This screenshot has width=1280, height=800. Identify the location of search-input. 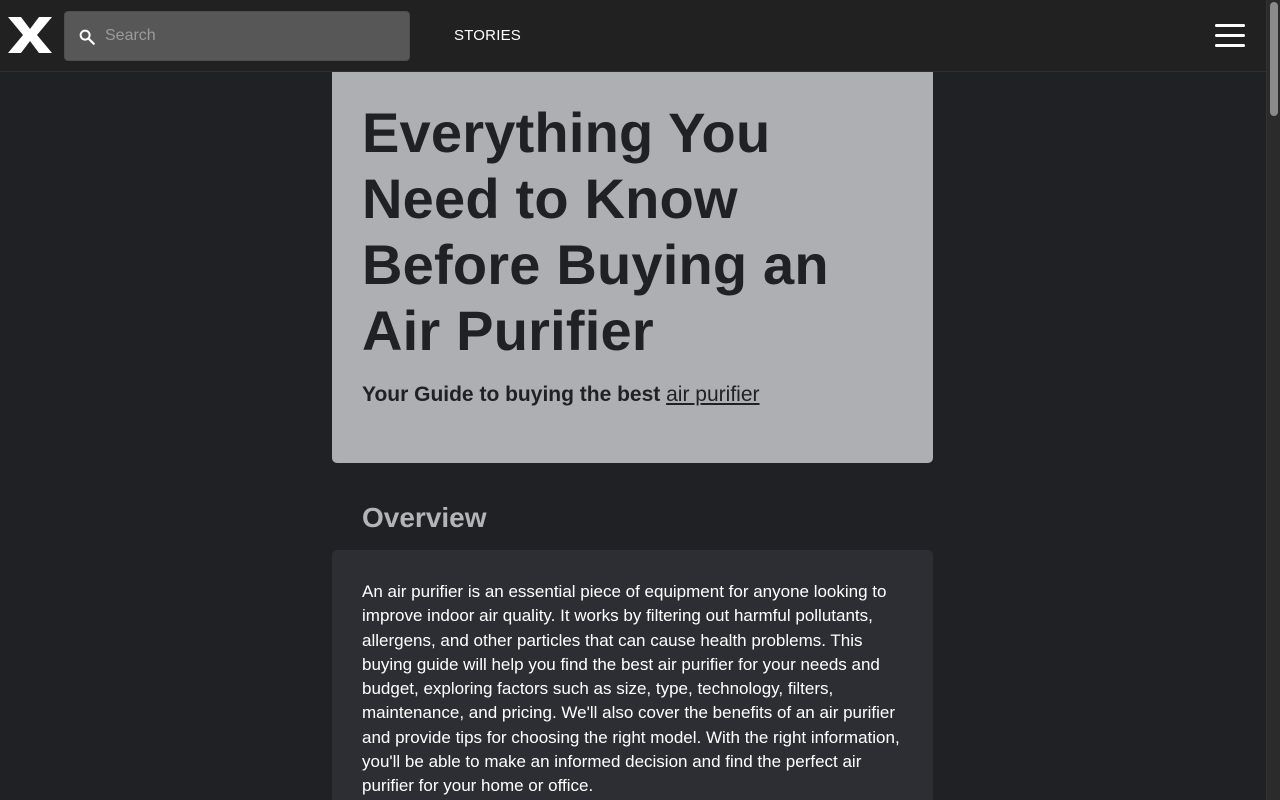
(255, 36).